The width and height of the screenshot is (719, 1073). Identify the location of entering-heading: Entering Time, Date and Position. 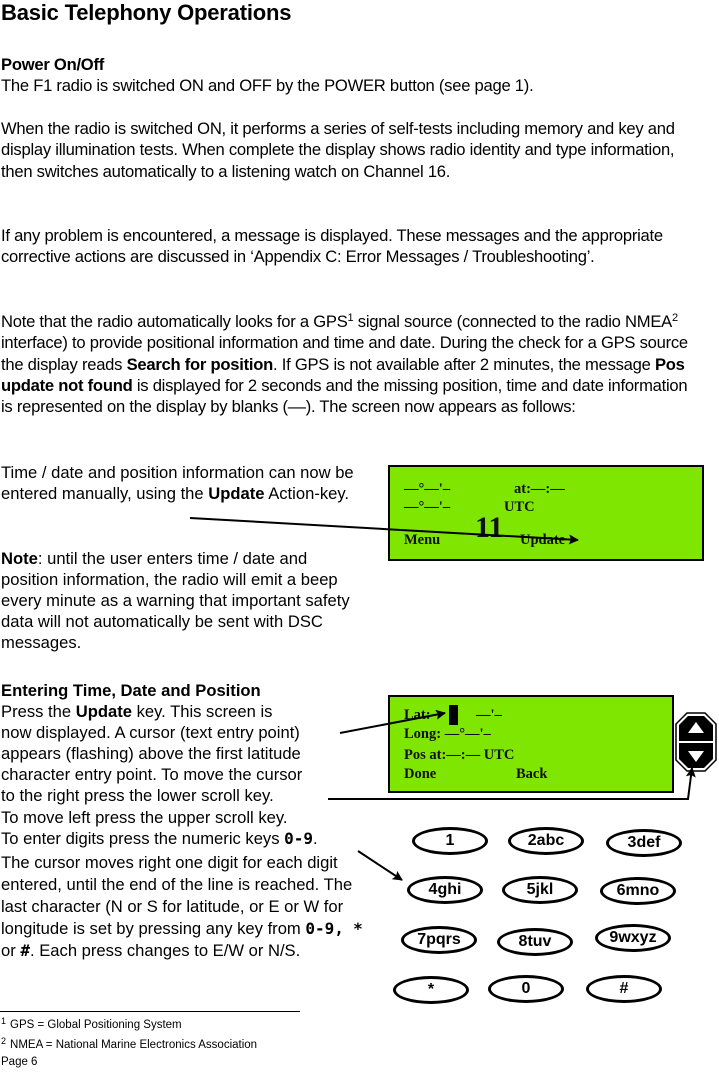
(131, 690).